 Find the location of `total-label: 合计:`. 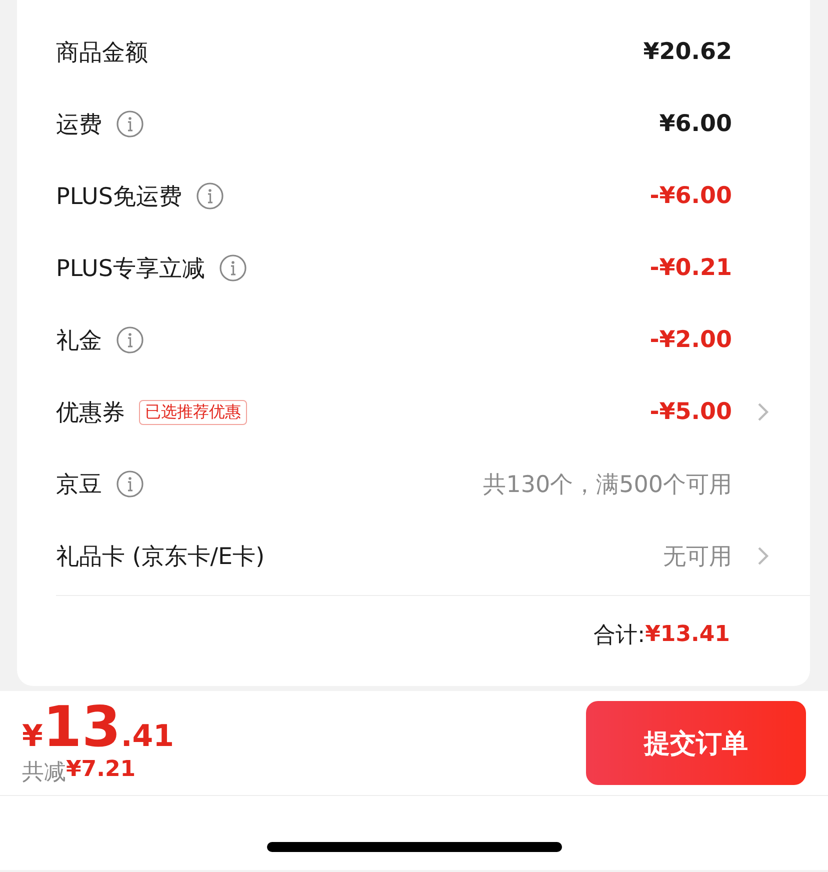

total-label: 合计: is located at coordinates (620, 636).